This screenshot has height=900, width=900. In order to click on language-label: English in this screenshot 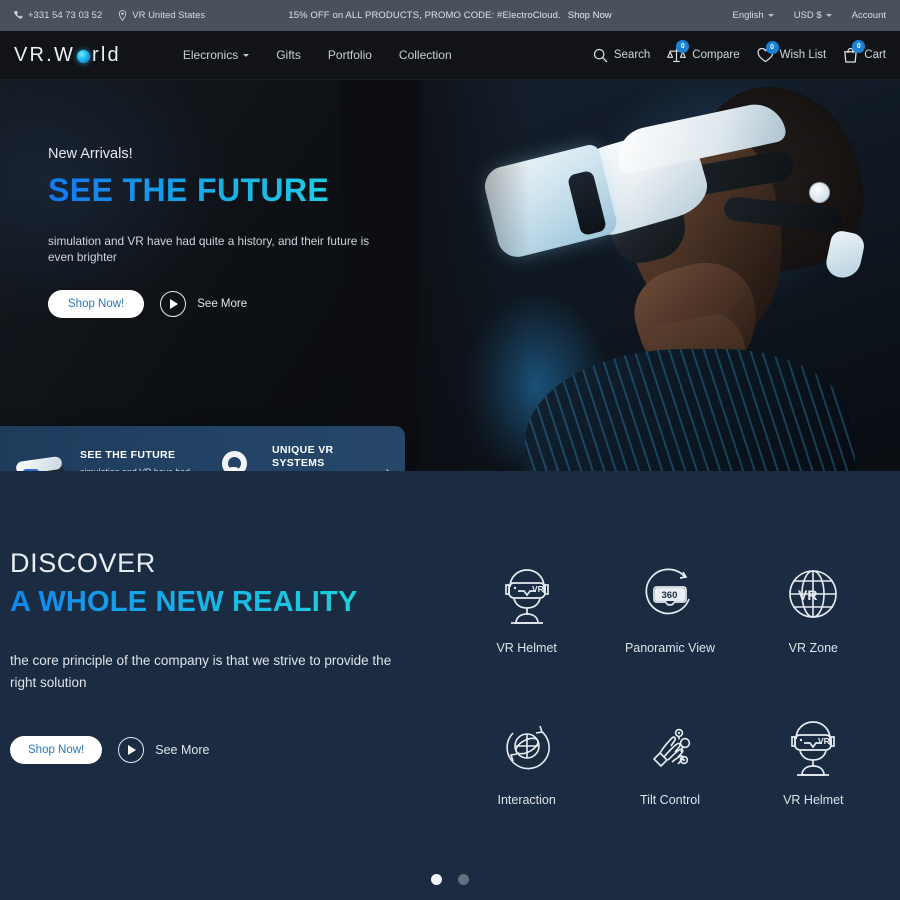, I will do `click(748, 15)`.